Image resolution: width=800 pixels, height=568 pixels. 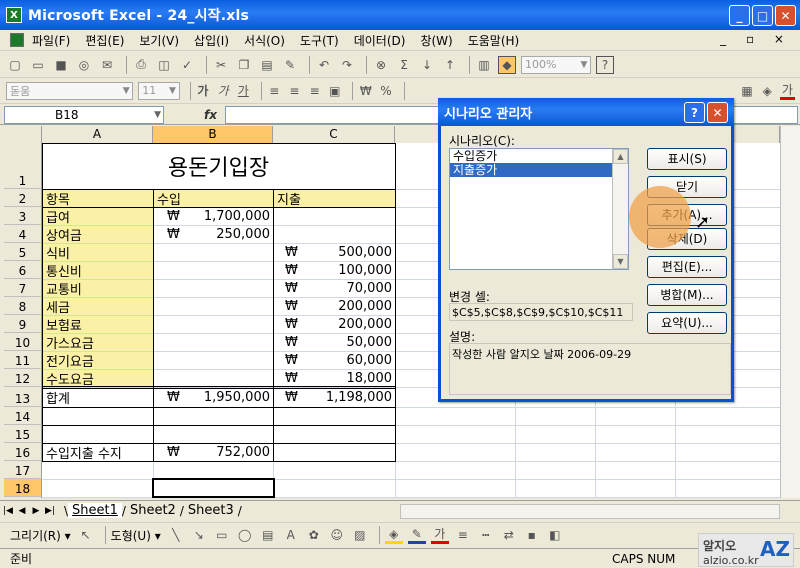 I want to click on drawing-icon: ◆, so click(x=507, y=64).